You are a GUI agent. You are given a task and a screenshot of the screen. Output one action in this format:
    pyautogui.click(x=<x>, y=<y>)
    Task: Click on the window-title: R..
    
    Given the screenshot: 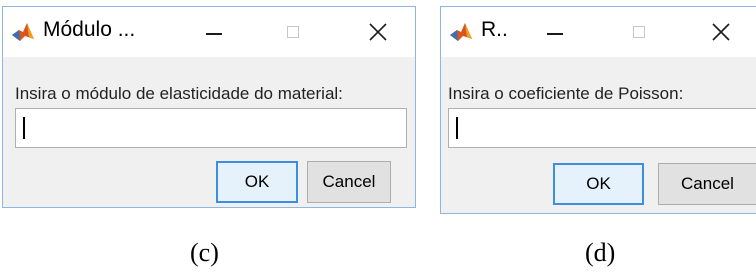 What is the action you would take?
    pyautogui.click(x=494, y=29)
    